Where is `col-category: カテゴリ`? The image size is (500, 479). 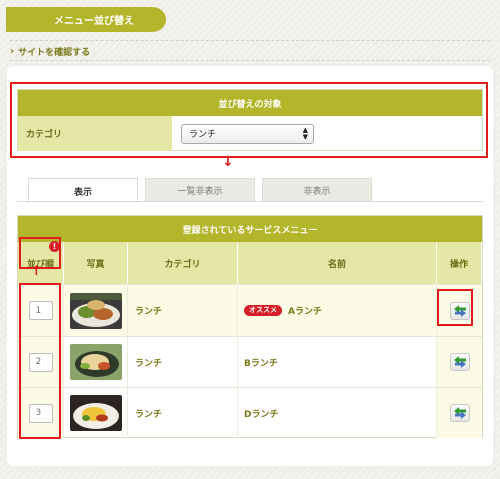 col-category: カテゴリ is located at coordinates (183, 263).